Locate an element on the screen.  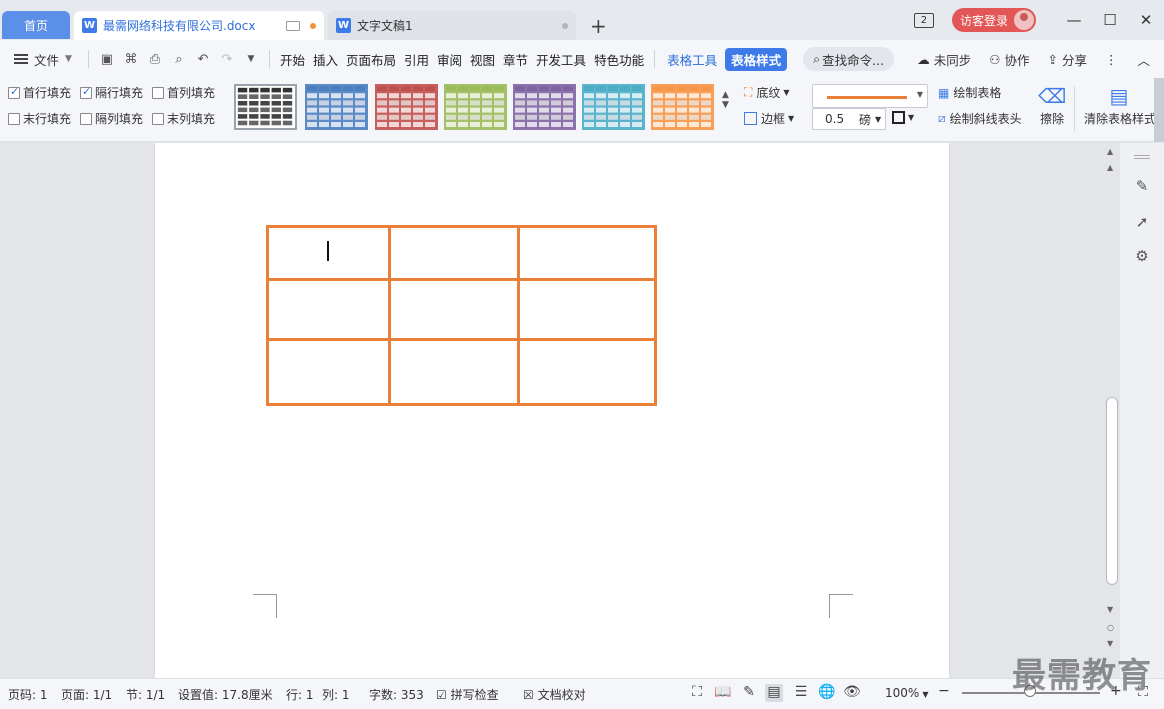
format-painter-icon: ⌘ is located at coordinates (131, 59).